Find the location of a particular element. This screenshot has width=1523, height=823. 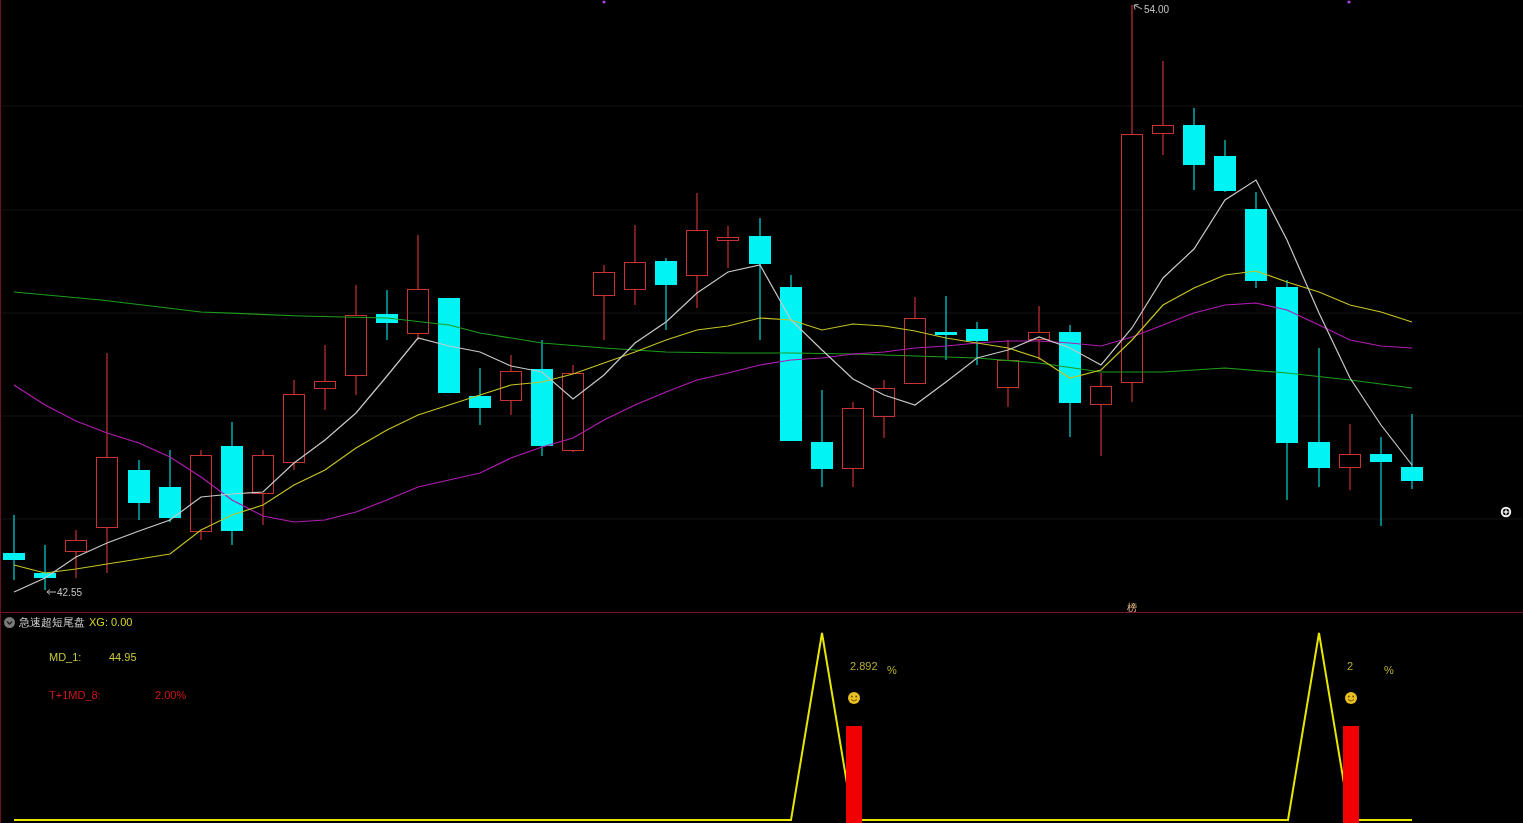

plus-circle-icon is located at coordinates (1506, 512).